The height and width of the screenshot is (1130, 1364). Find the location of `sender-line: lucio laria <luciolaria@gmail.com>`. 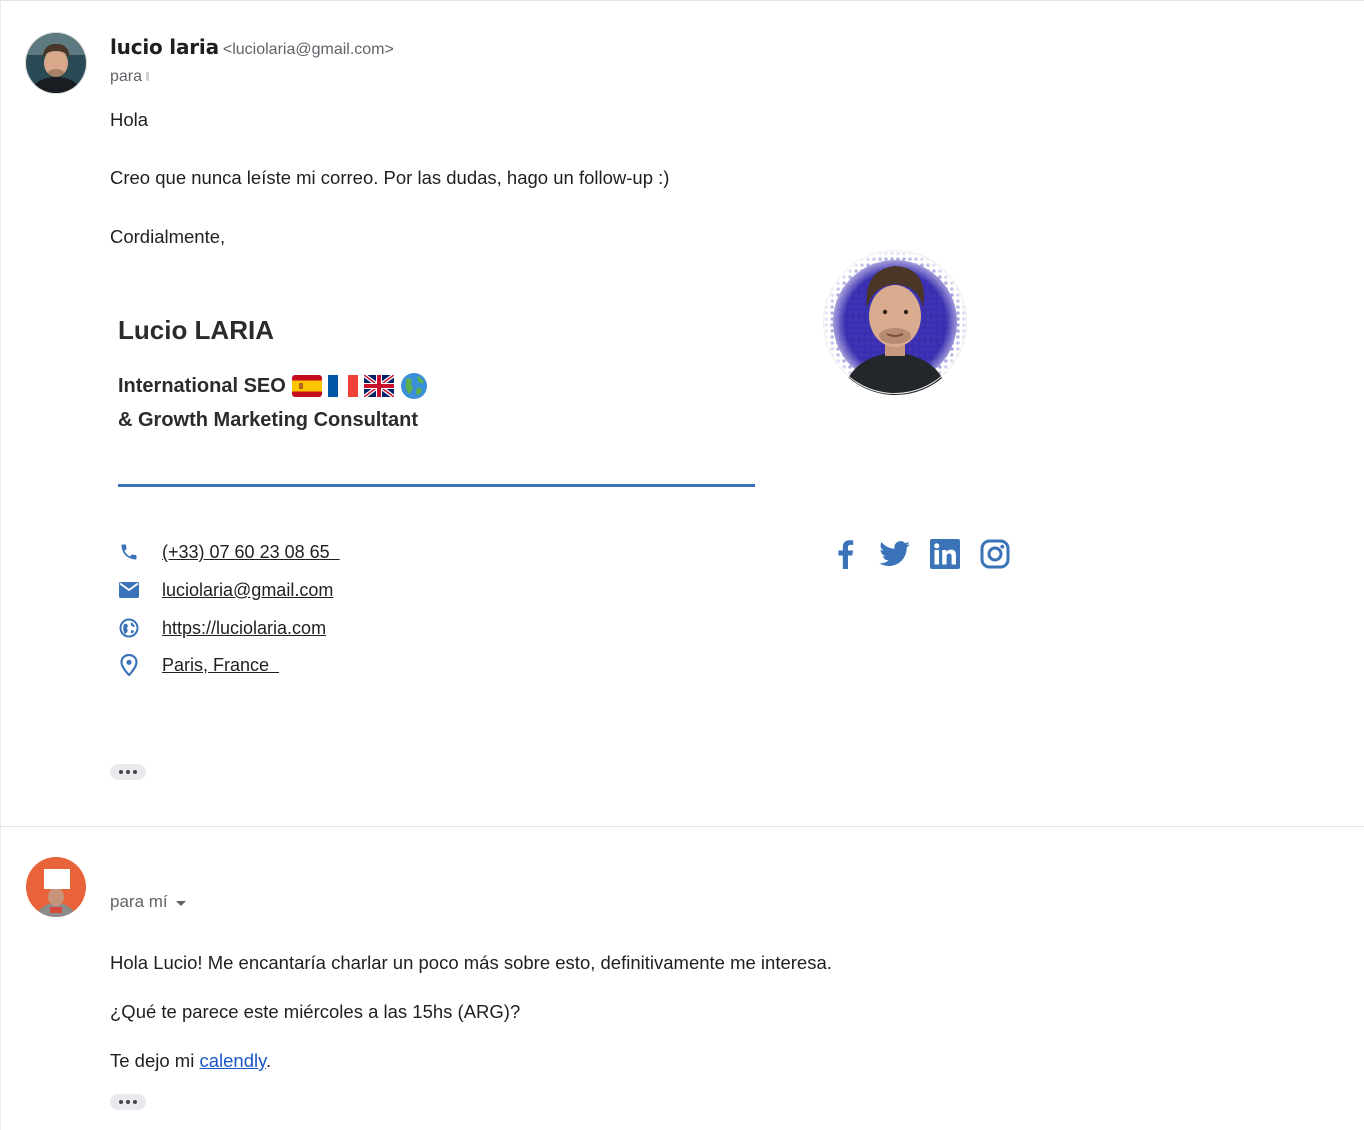

sender-line: lucio laria <luciolaria@gmail.com> is located at coordinates (252, 47).